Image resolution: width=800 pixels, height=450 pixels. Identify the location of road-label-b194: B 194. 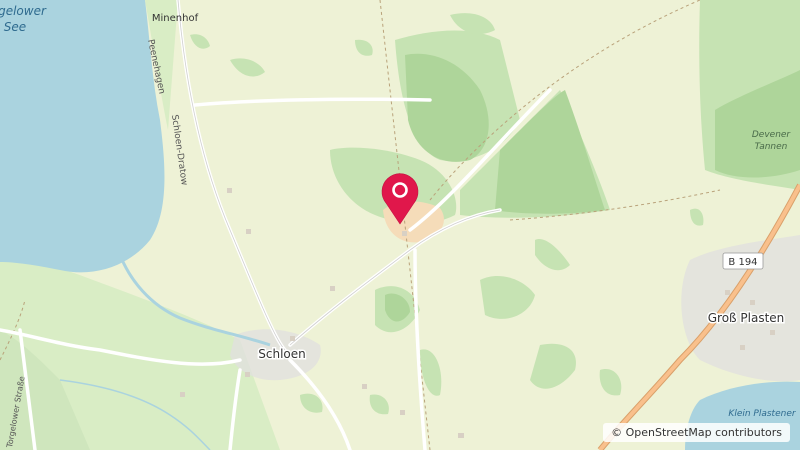
(742, 262).